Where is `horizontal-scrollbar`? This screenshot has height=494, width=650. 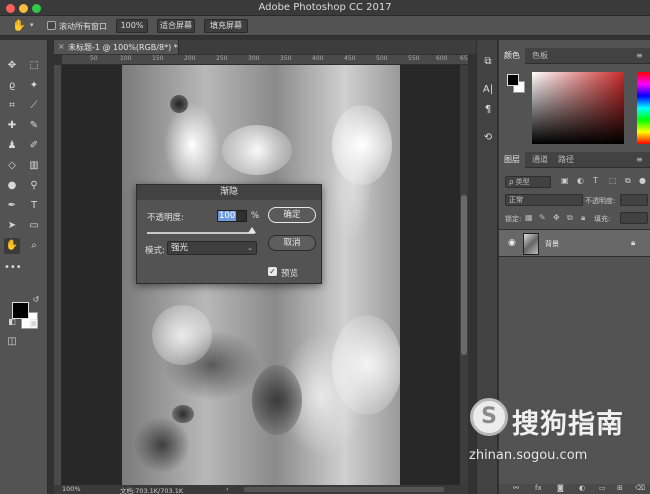
horizontal-scrollbar is located at coordinates (344, 489).